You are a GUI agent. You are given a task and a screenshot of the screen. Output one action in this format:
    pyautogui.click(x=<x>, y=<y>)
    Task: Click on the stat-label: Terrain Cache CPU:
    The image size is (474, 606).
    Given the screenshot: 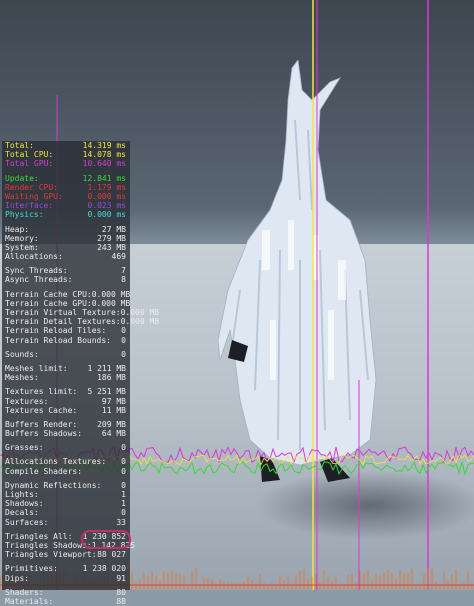 What is the action you would take?
    pyautogui.click(x=48, y=294)
    